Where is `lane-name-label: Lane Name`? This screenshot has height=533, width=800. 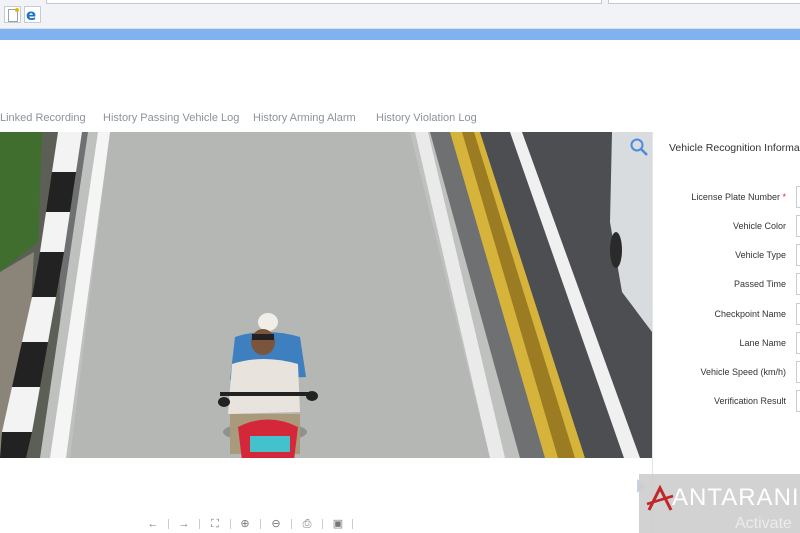 lane-name-label: Lane Name is located at coordinates (762, 343).